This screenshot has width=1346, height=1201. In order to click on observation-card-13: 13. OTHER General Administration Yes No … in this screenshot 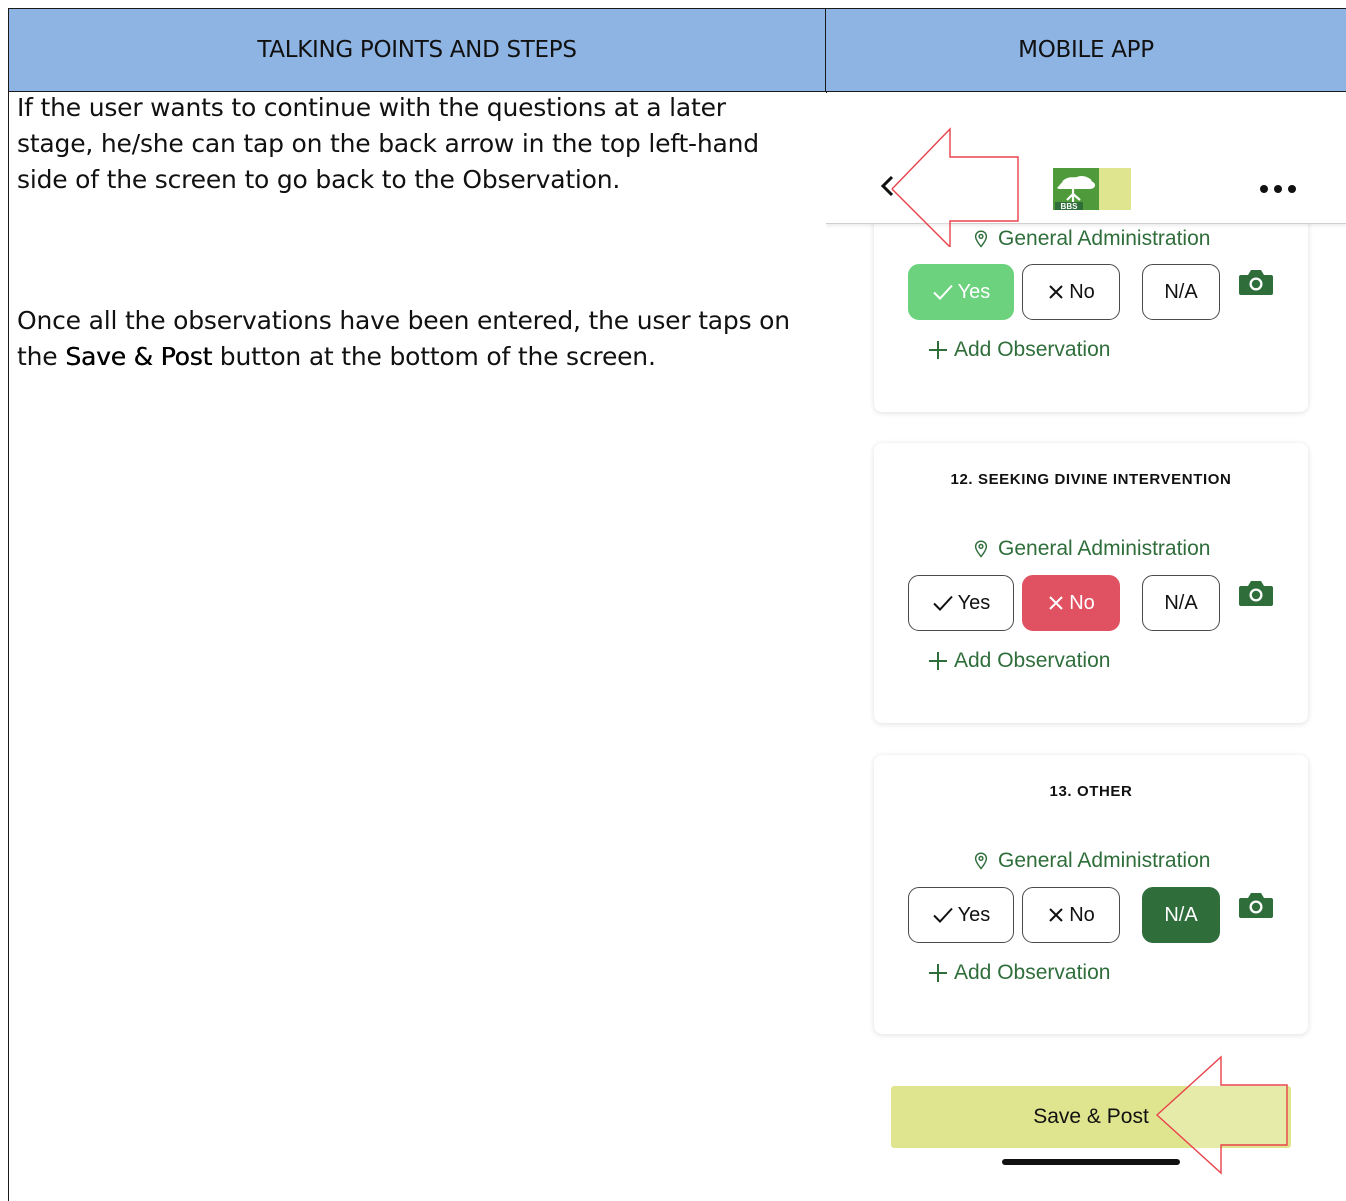, I will do `click(1091, 894)`.